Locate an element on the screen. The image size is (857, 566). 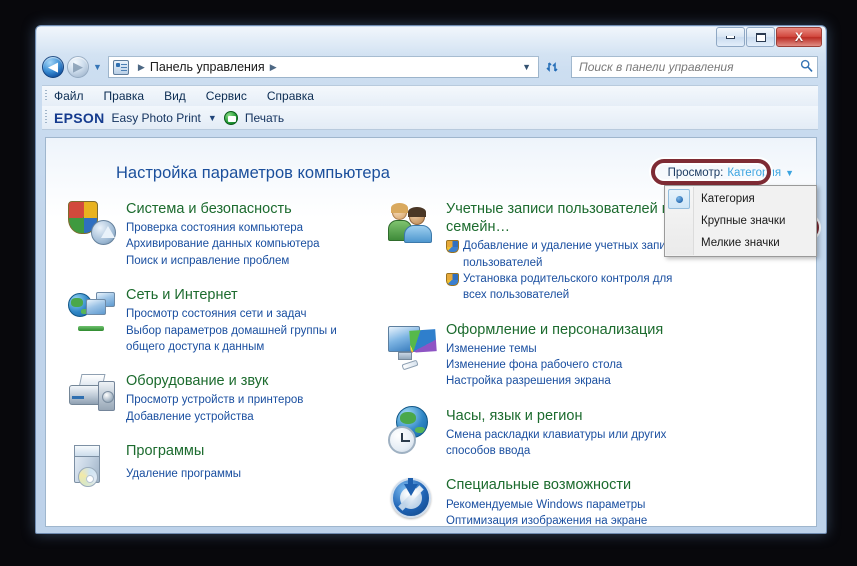
view-selector: Просмотр: Категория ▼ is located at coordinates (731, 173).